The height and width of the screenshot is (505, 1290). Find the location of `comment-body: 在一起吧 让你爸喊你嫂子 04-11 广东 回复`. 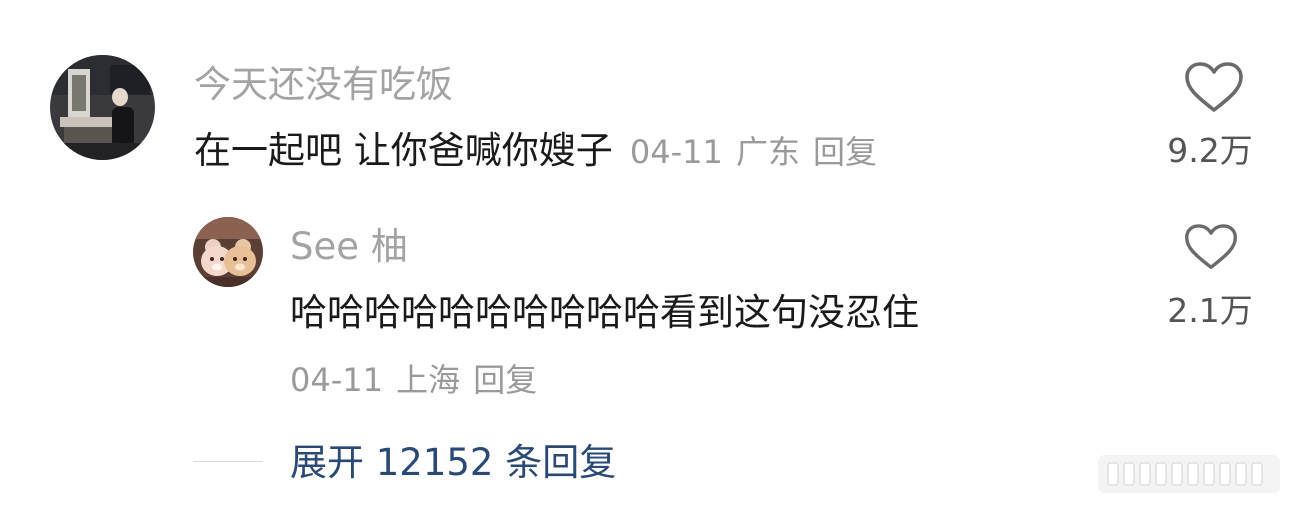

comment-body: 在一起吧 让你爸喊你嫂子 04-11 广东 回复 is located at coordinates (535, 150).